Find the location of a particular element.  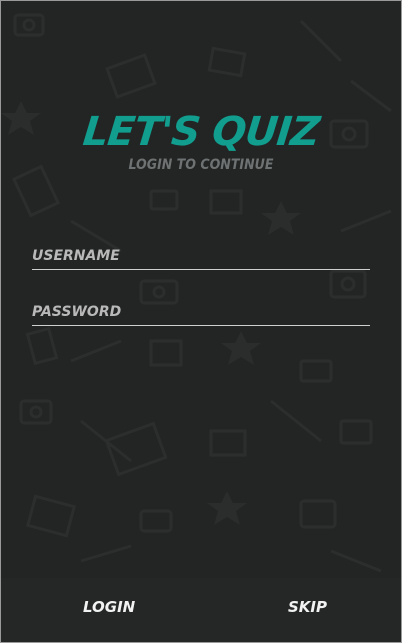

bottom-action-bar: LOGIN SKIP is located at coordinates (201, 610).